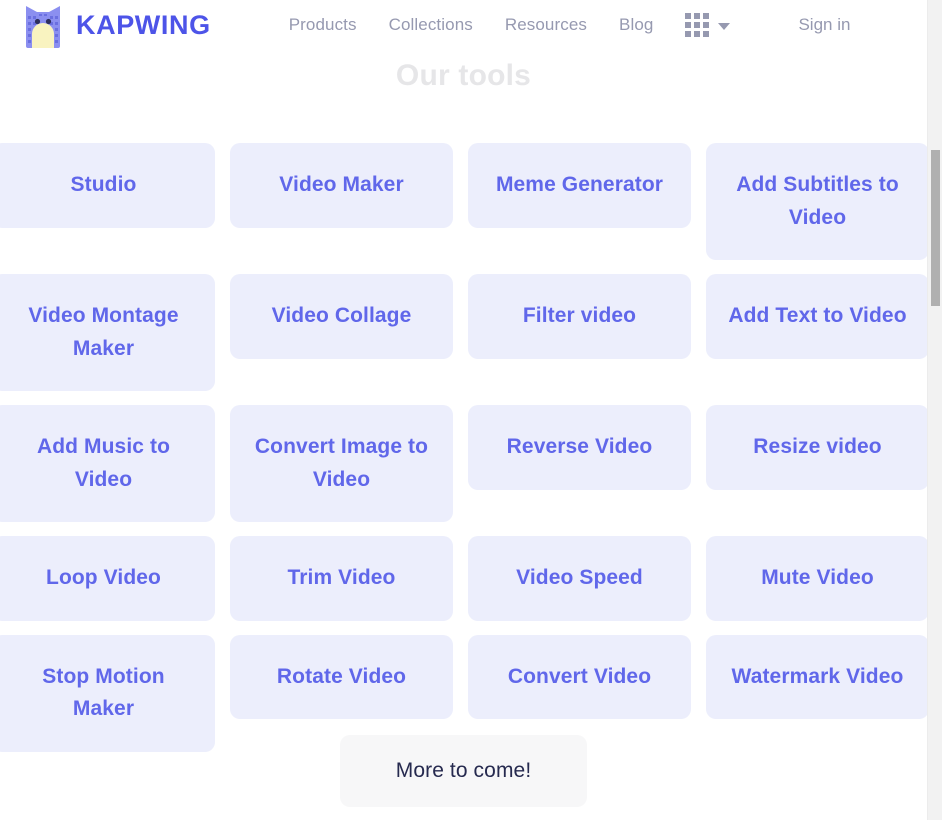 The height and width of the screenshot is (820, 942). I want to click on page-title: Our tools, so click(463, 75).